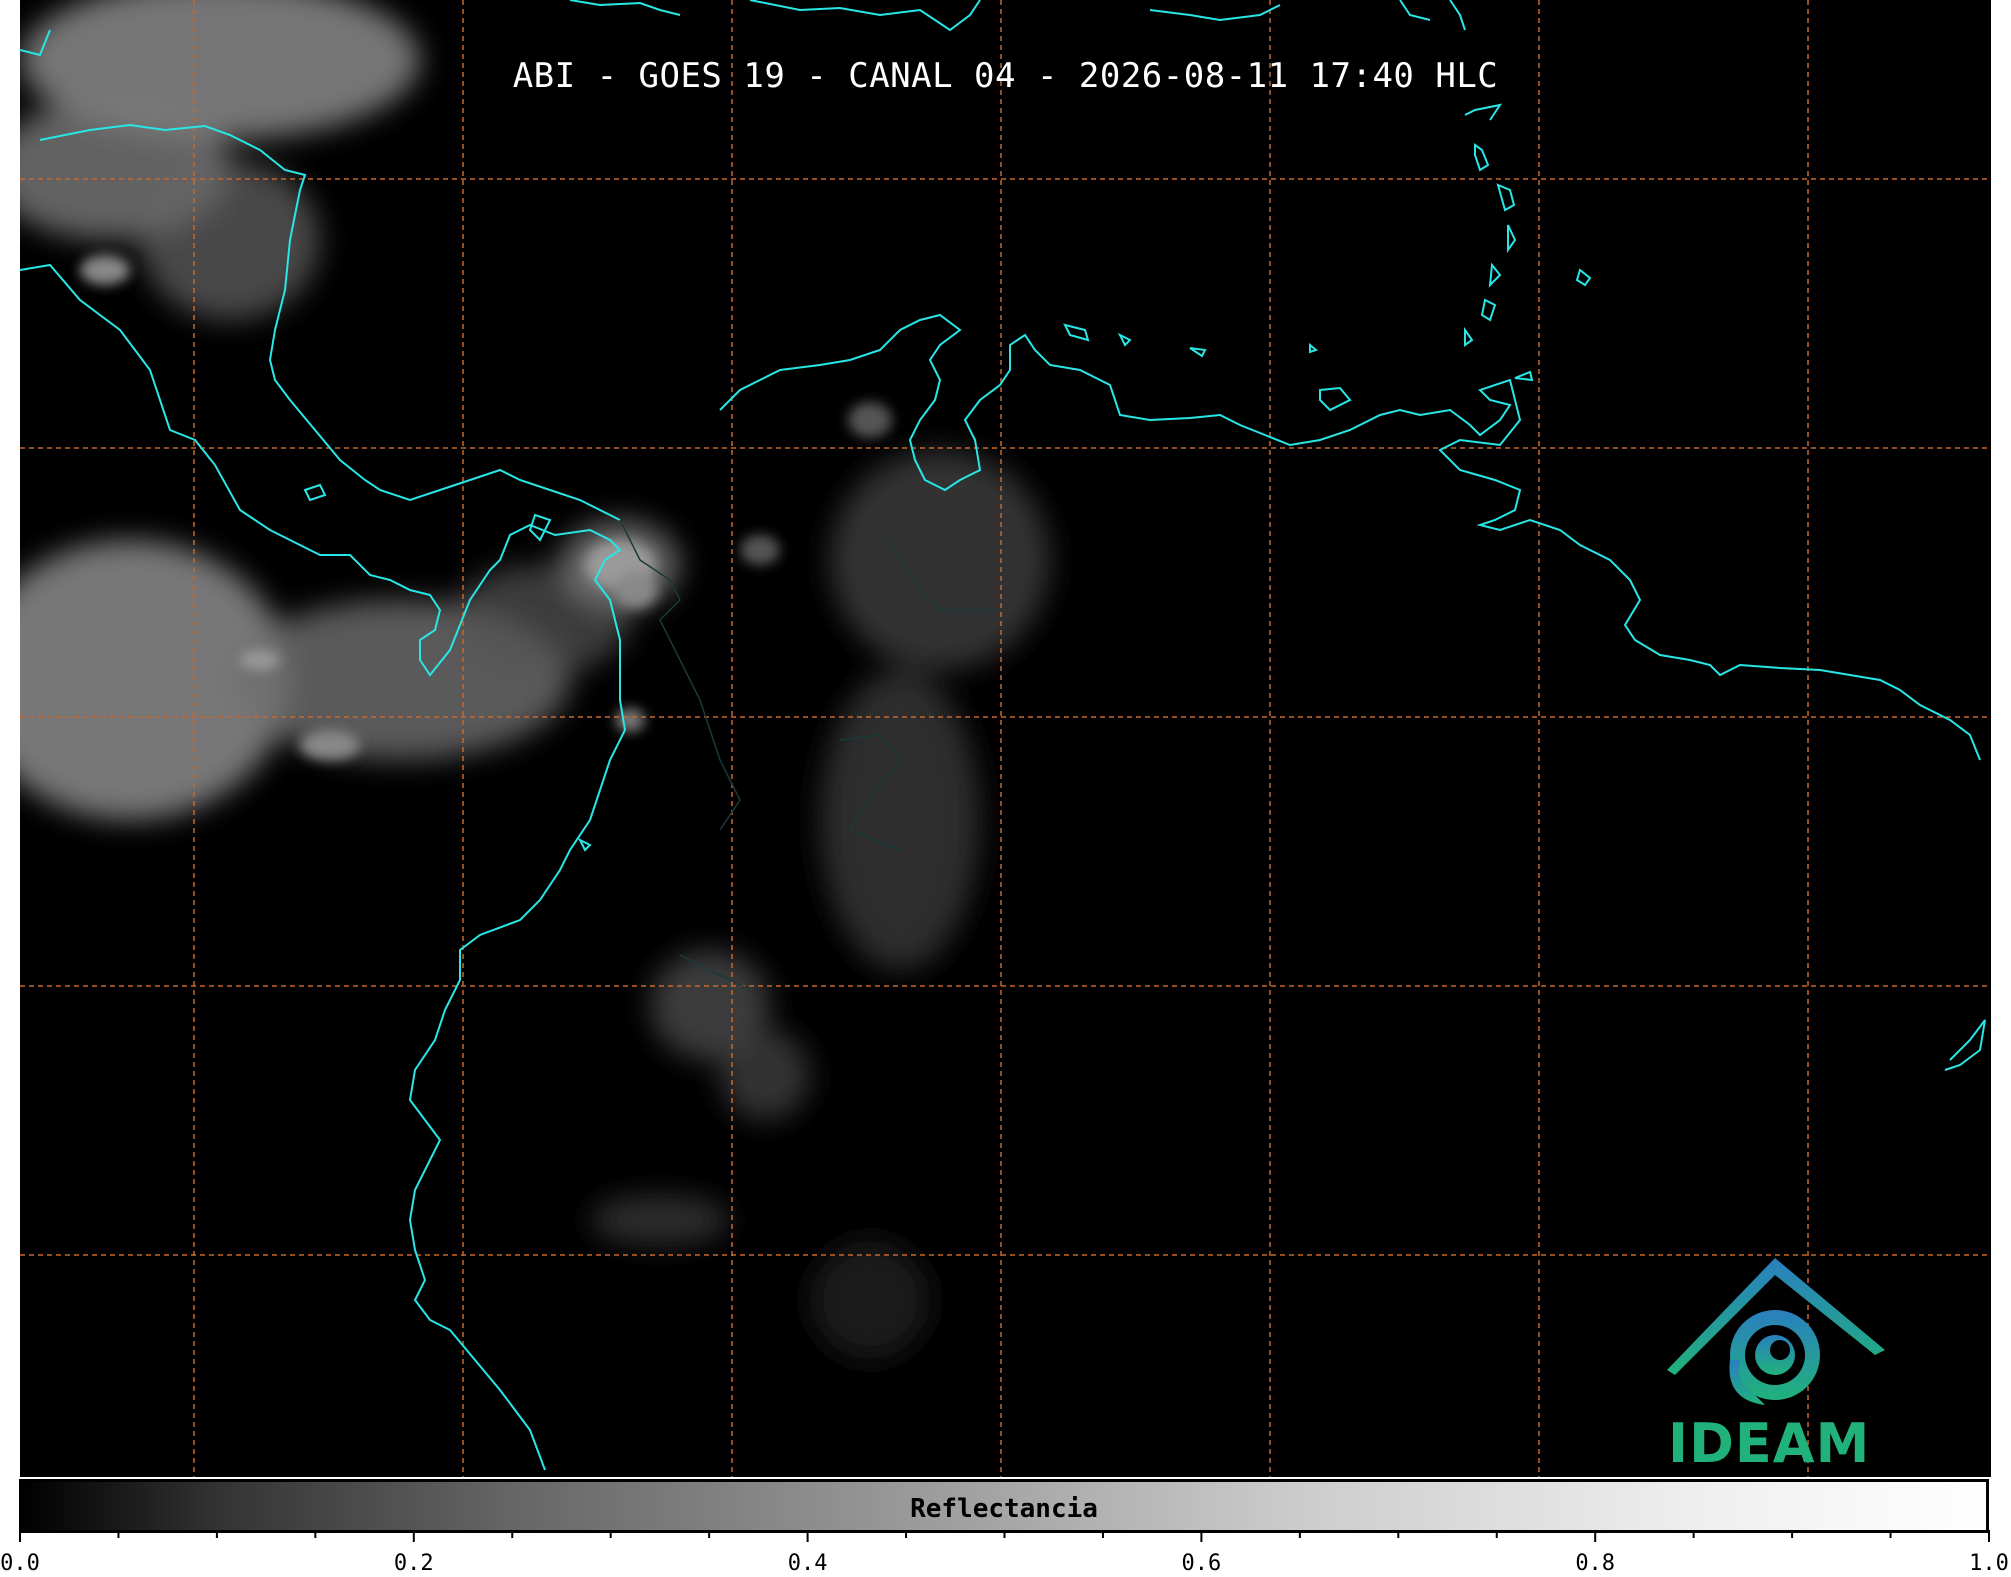 The width and height of the screenshot is (2011, 1577). What do you see at coordinates (1989, 1563) in the screenshot?
I see `colorbar-tick-label: 1.0` at bounding box center [1989, 1563].